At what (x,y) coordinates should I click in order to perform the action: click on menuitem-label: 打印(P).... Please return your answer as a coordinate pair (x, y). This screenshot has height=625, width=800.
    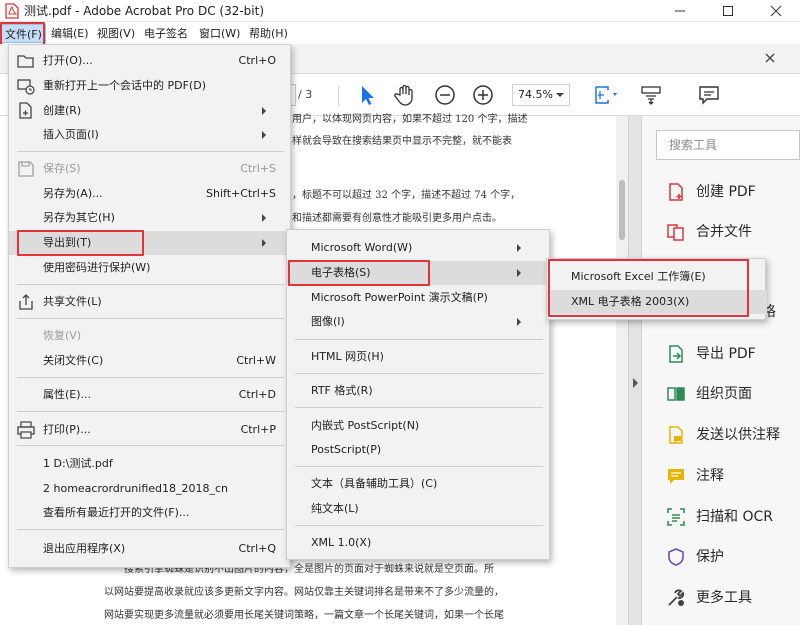
    Looking at the image, I should click on (67, 429).